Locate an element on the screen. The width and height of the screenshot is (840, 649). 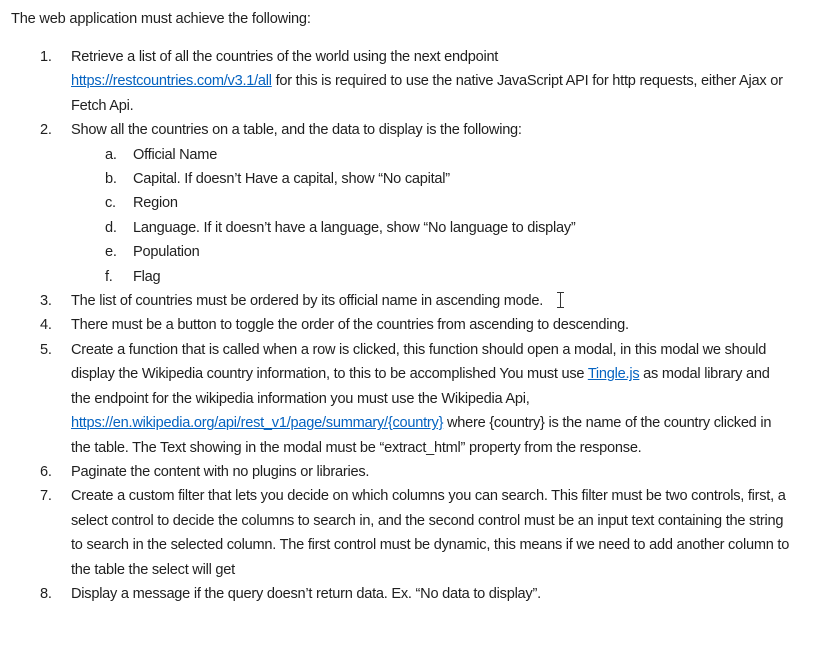
sub-list-item: a. Official Name is located at coordinates (420, 155).